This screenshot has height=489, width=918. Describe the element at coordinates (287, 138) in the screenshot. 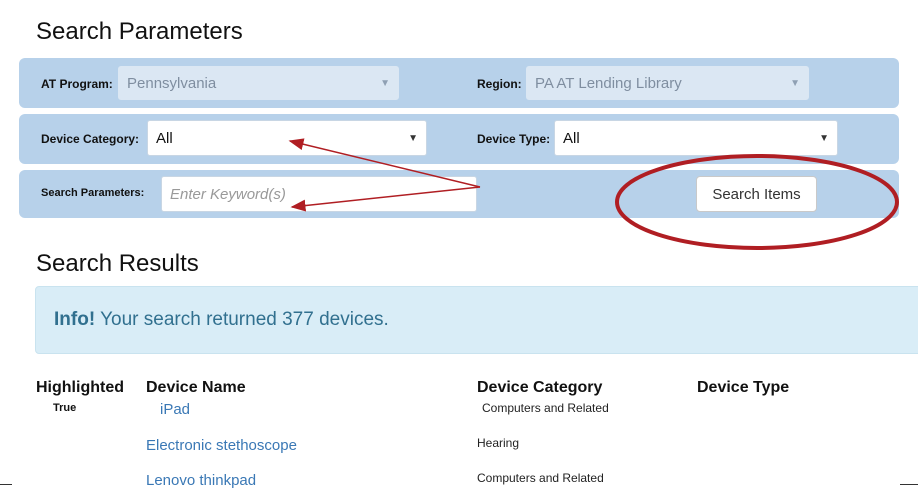

I see `device-category-select: All ▼` at that location.